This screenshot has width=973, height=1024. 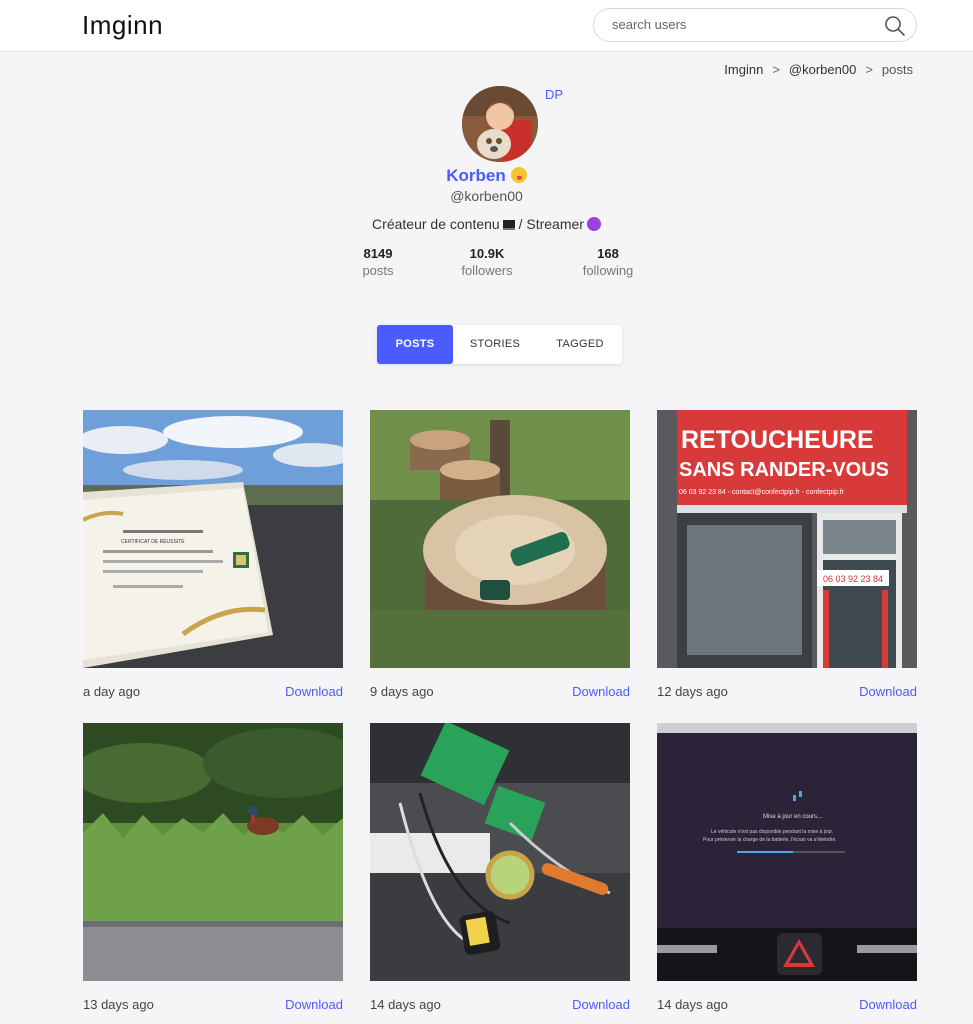 I want to click on tab-stories: STORIES, so click(x=495, y=344).